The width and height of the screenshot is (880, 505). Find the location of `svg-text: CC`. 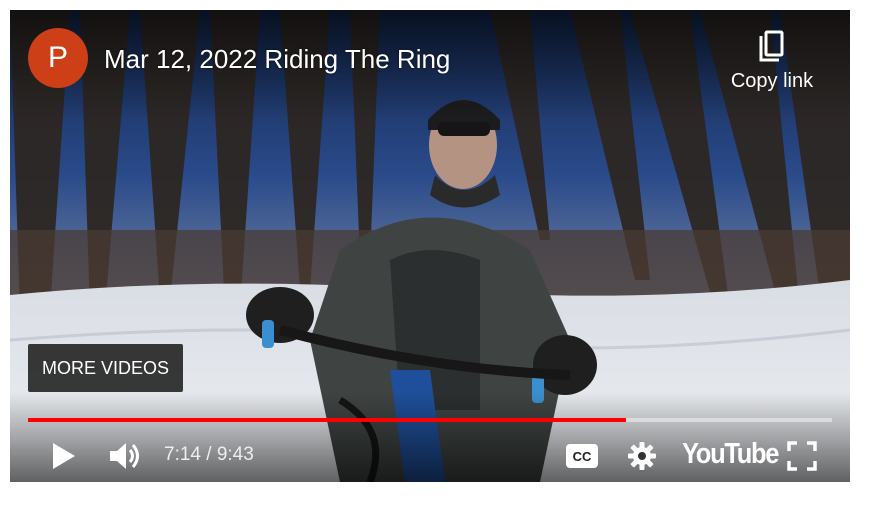

svg-text: CC is located at coordinates (582, 456).